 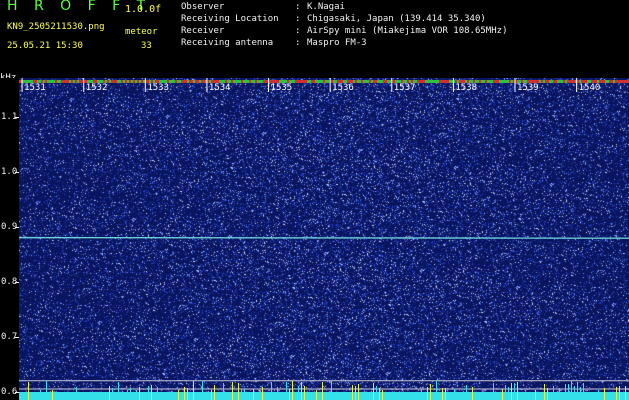 I want to click on info-colon: :, so click(x=298, y=7).